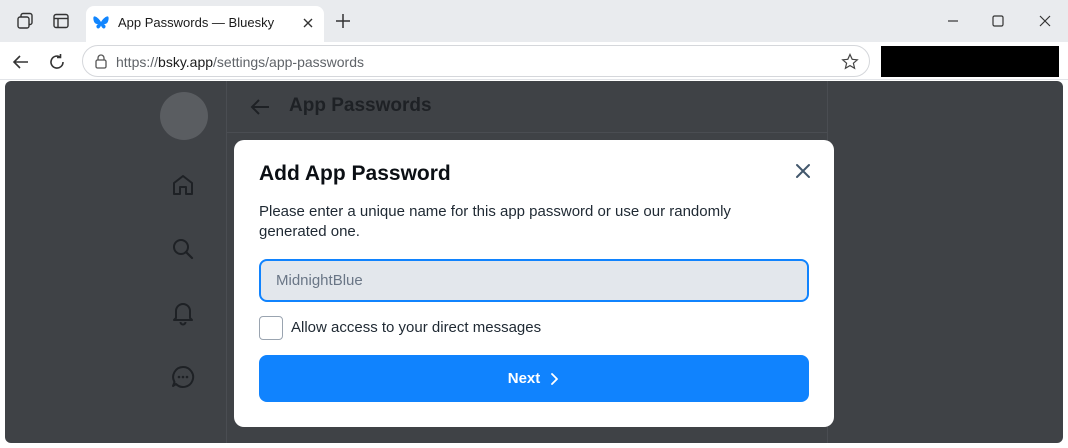 The image size is (1068, 448). I want to click on workspaces-icon, so click(25, 21).